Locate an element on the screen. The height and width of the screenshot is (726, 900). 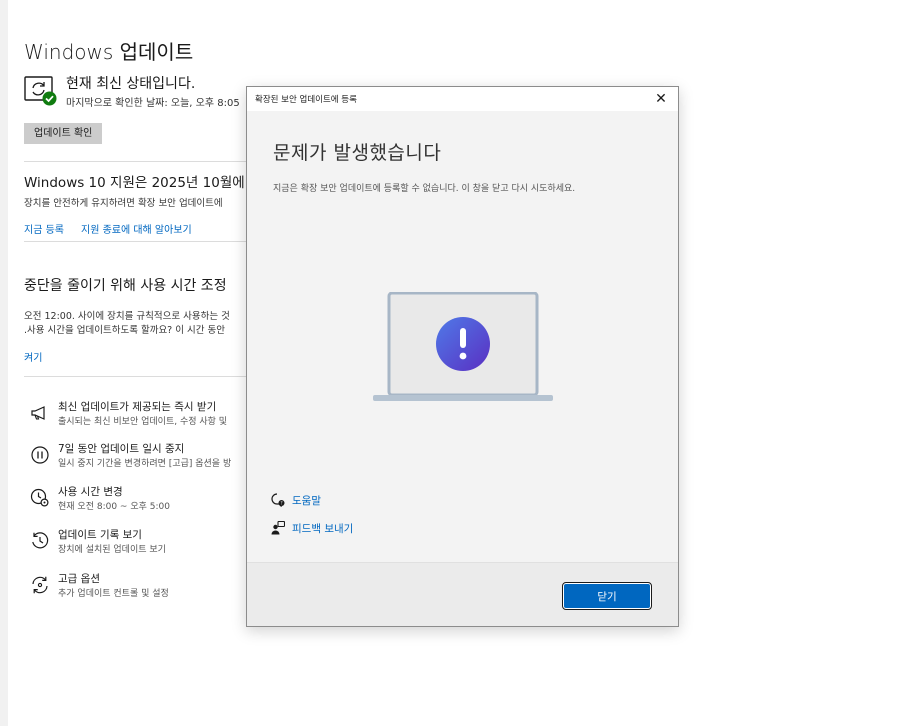
close-icon: ✕ is located at coordinates (661, 99).